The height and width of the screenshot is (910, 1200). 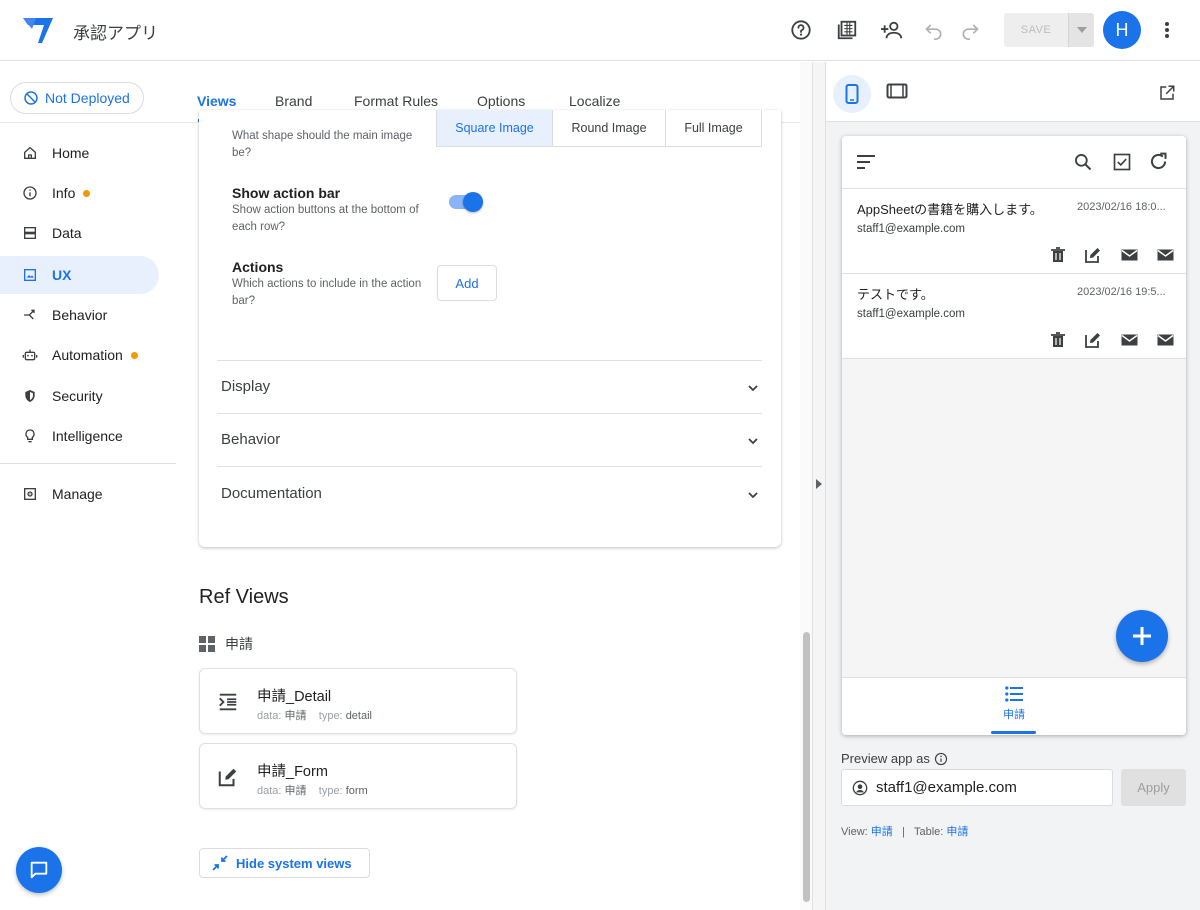 I want to click on save-options-dropdown, so click(x=1081, y=30).